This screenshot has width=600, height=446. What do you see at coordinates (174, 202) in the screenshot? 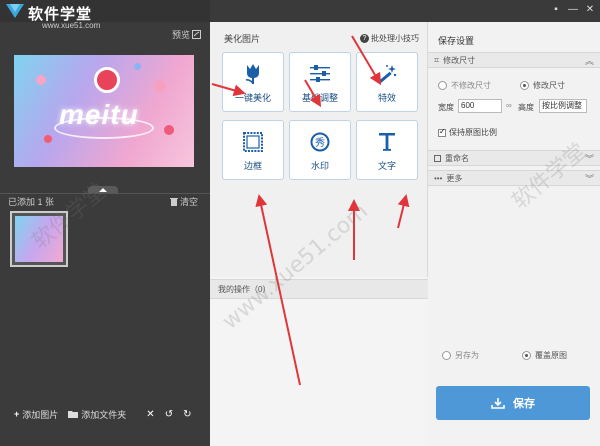
I see `trash-icon` at bounding box center [174, 202].